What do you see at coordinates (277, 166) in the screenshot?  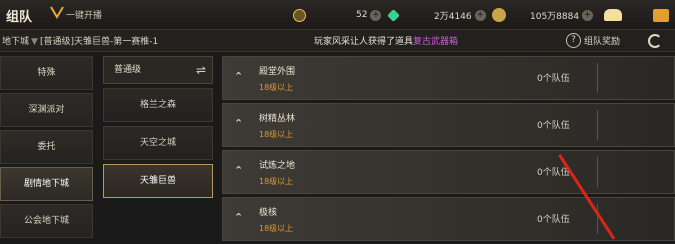 I see `dungeon-name: 试炼之地` at bounding box center [277, 166].